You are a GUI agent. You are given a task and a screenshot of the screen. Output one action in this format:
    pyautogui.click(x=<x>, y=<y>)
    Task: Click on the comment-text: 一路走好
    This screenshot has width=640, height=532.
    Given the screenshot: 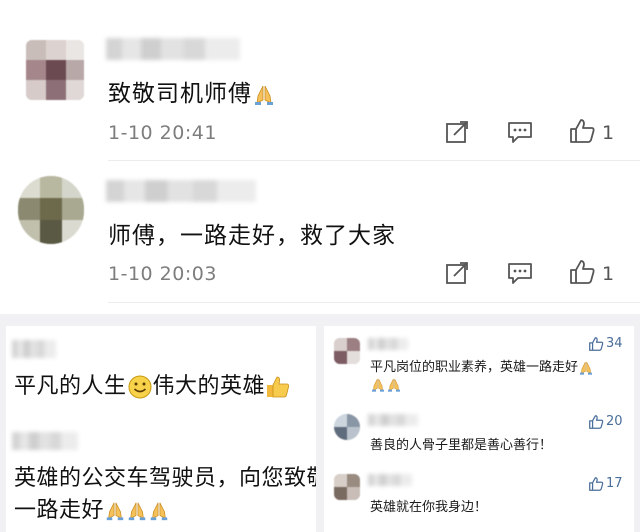 What is the action you would take?
    pyautogui.click(x=92, y=508)
    